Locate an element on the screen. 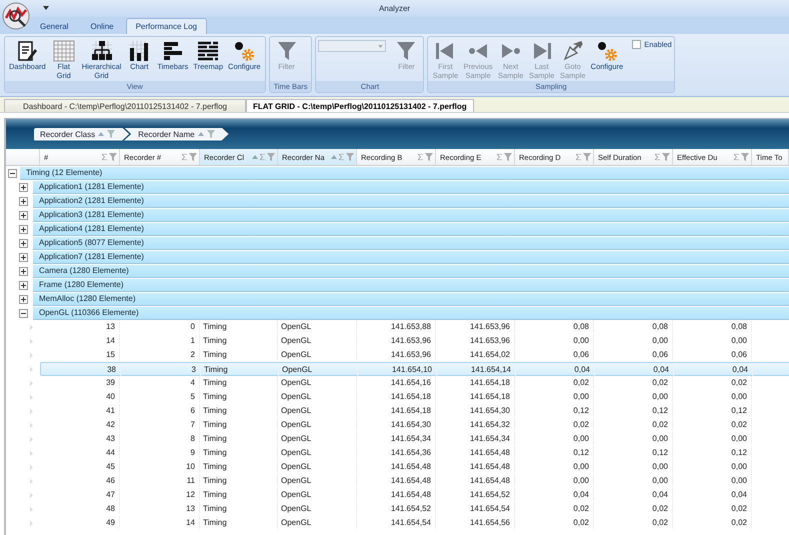 This screenshot has height=535, width=789. group-row: OpenGL (110366 Elemente) is located at coordinates (411, 313).